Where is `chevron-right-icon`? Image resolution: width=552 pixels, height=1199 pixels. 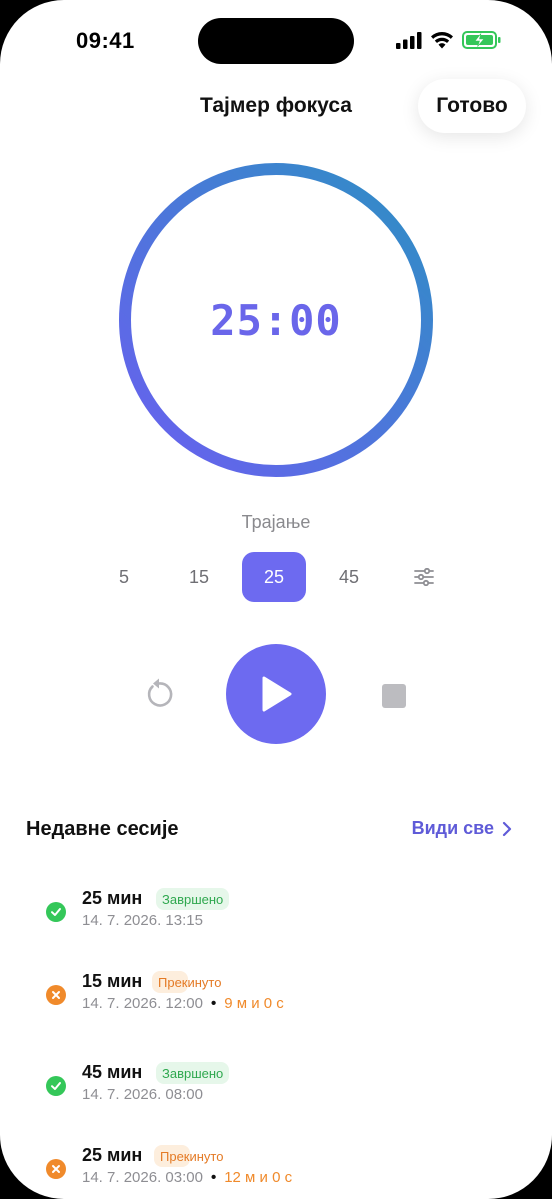
chevron-right-icon is located at coordinates (507, 828).